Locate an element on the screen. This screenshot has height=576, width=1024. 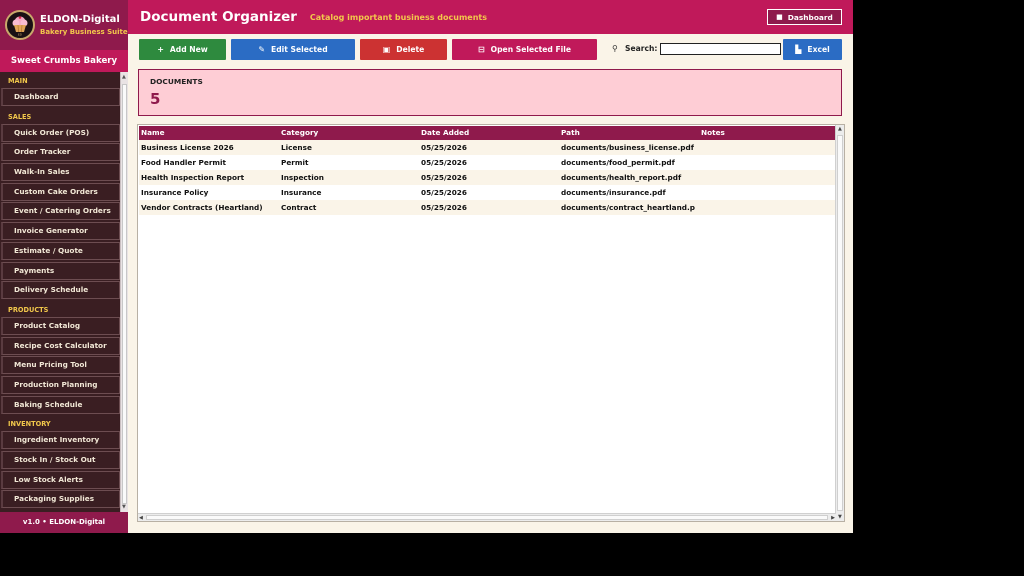
column-header-name: Name is located at coordinates (153, 133).